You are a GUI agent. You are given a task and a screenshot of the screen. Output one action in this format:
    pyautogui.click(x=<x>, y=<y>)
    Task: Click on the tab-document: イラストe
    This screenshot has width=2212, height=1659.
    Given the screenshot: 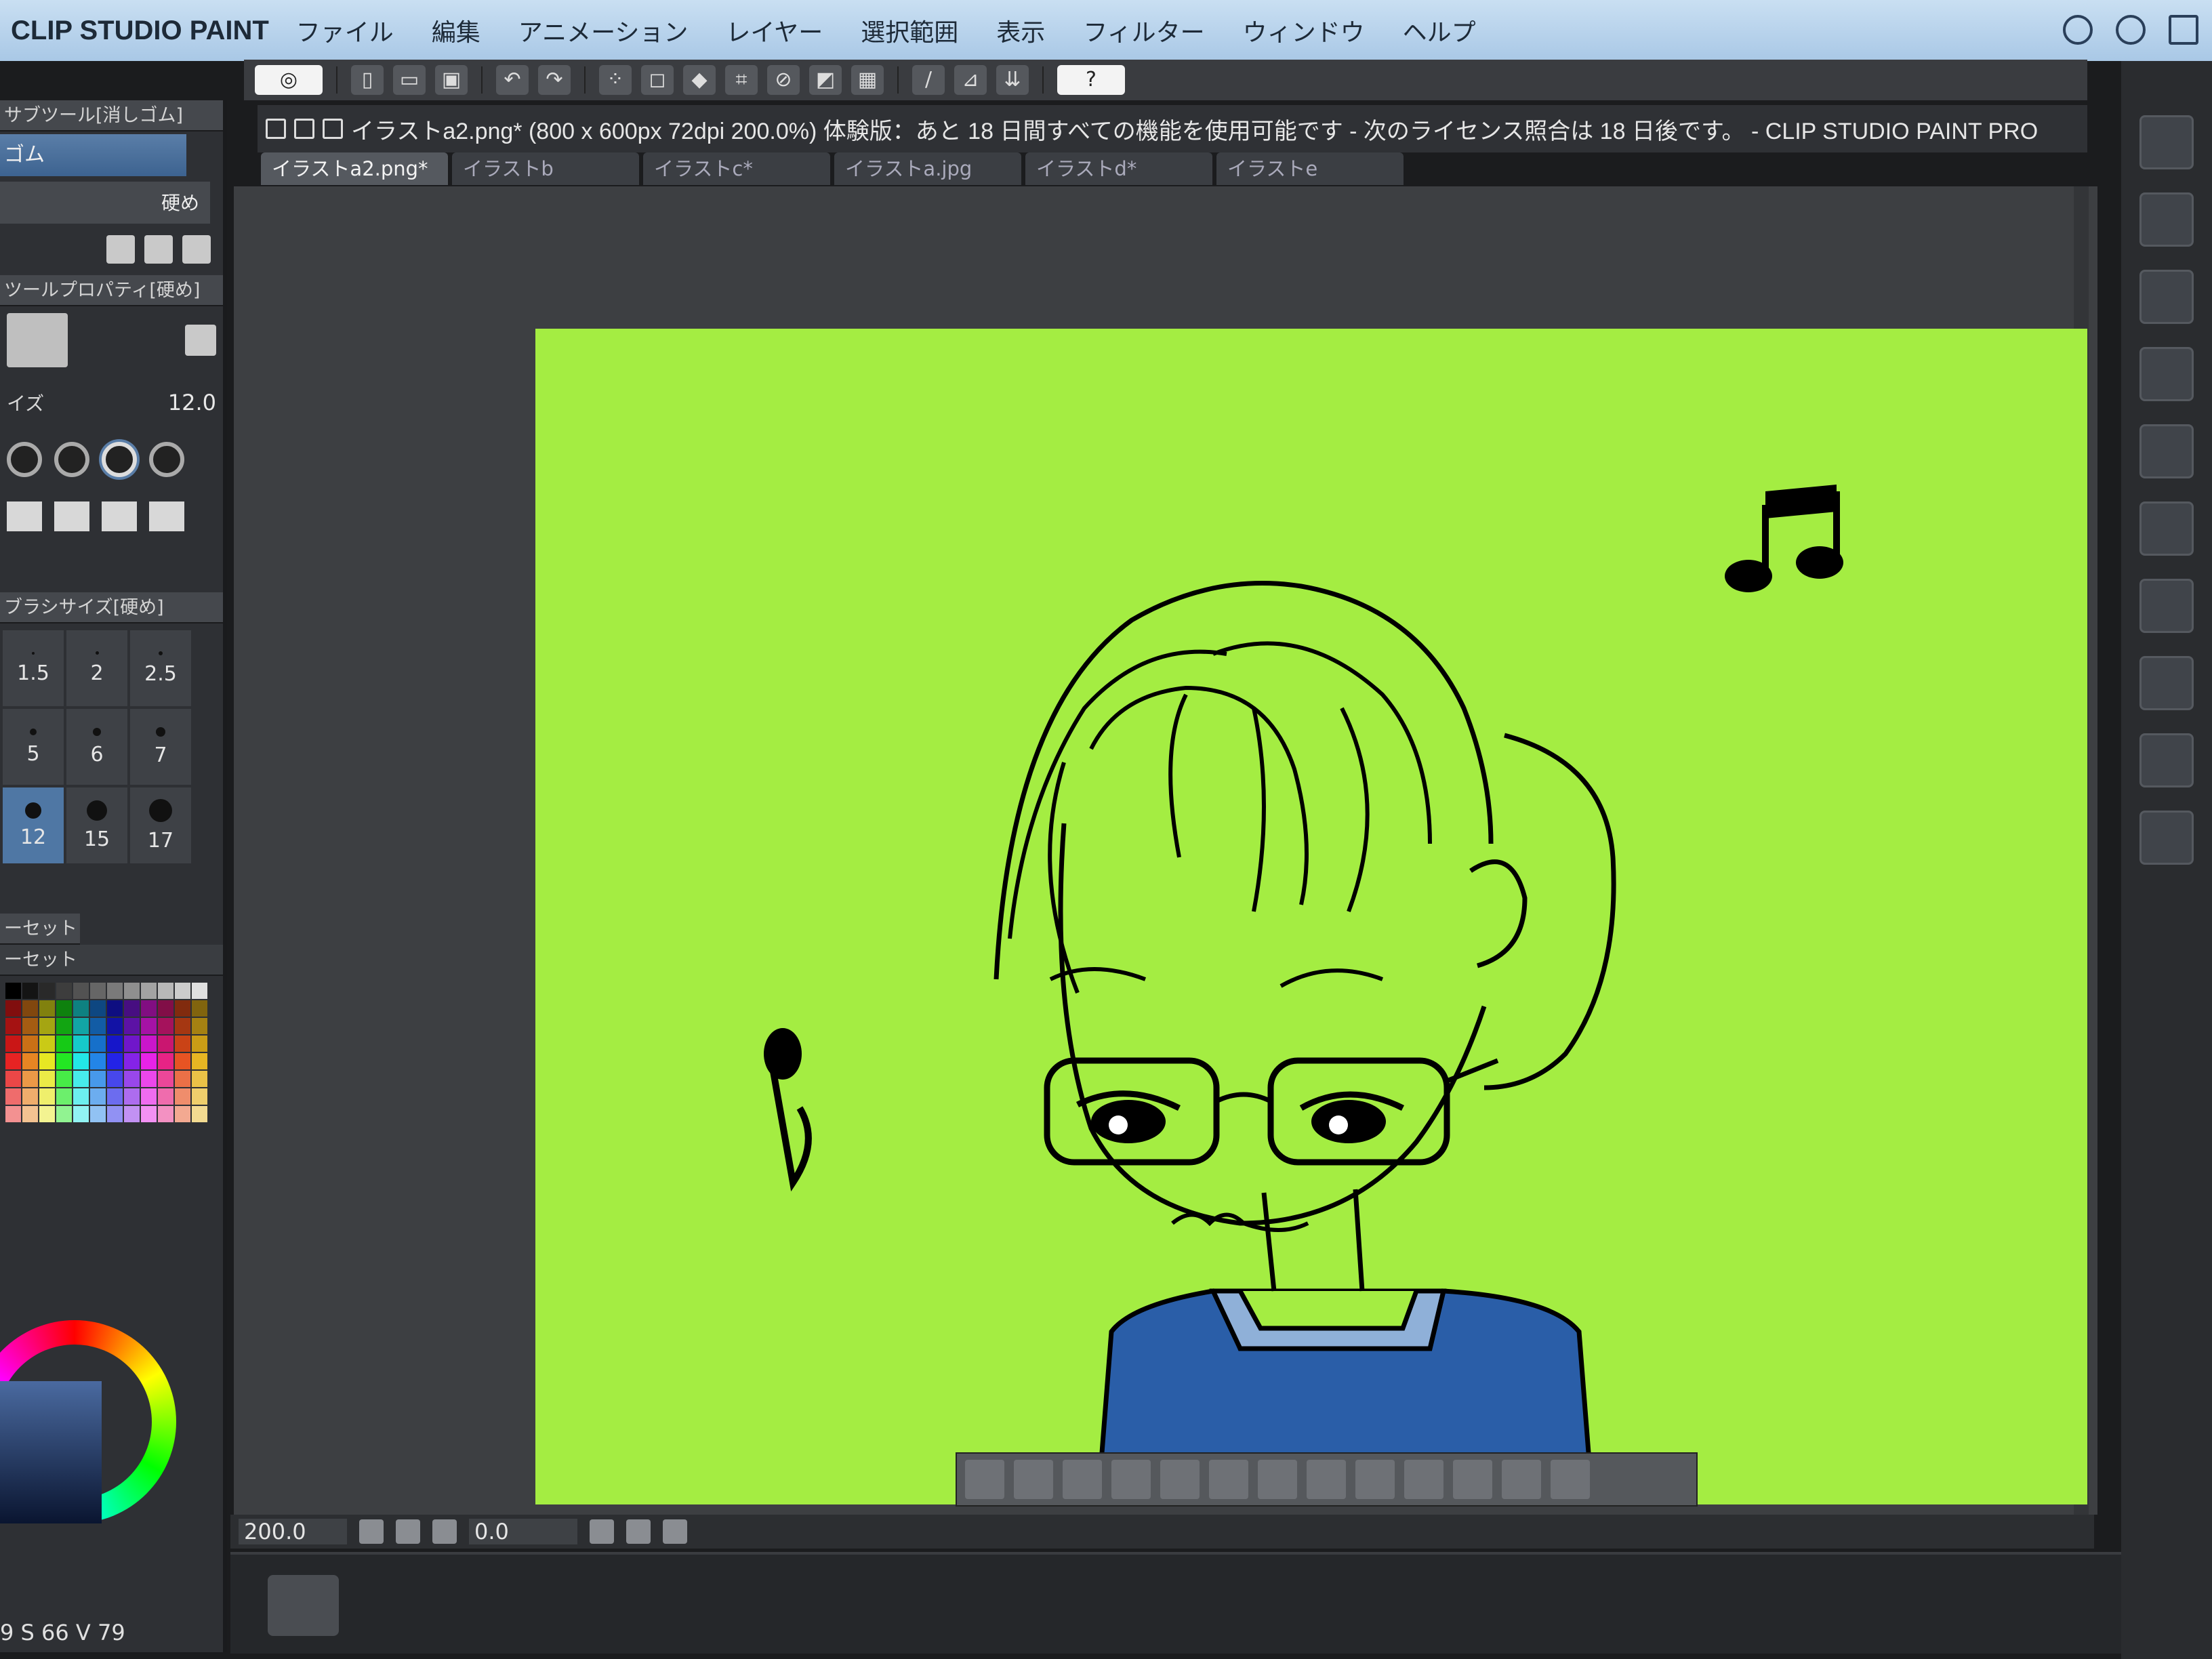 What is the action you would take?
    pyautogui.click(x=1310, y=168)
    